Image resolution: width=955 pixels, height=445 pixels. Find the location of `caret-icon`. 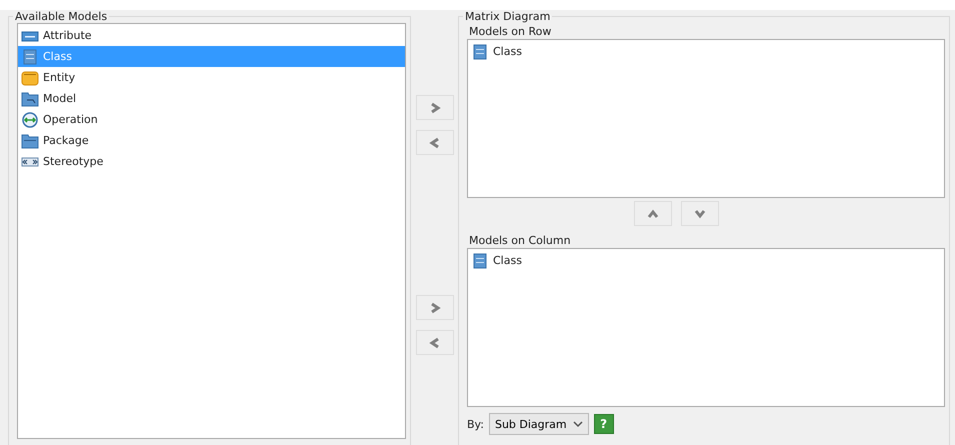

caret-icon is located at coordinates (577, 424).